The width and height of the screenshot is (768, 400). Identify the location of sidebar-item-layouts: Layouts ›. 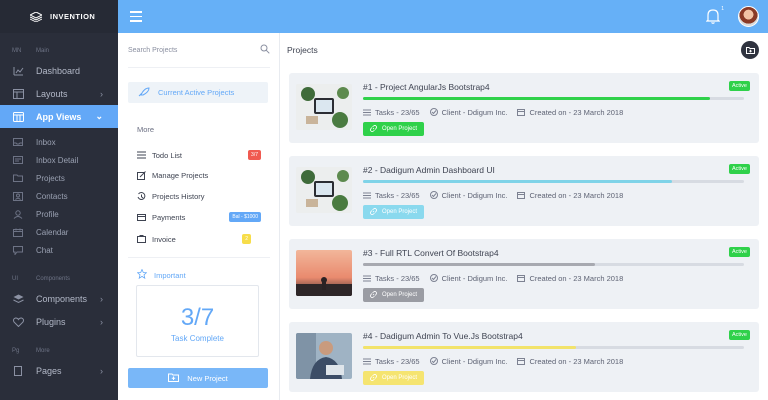
(59, 93).